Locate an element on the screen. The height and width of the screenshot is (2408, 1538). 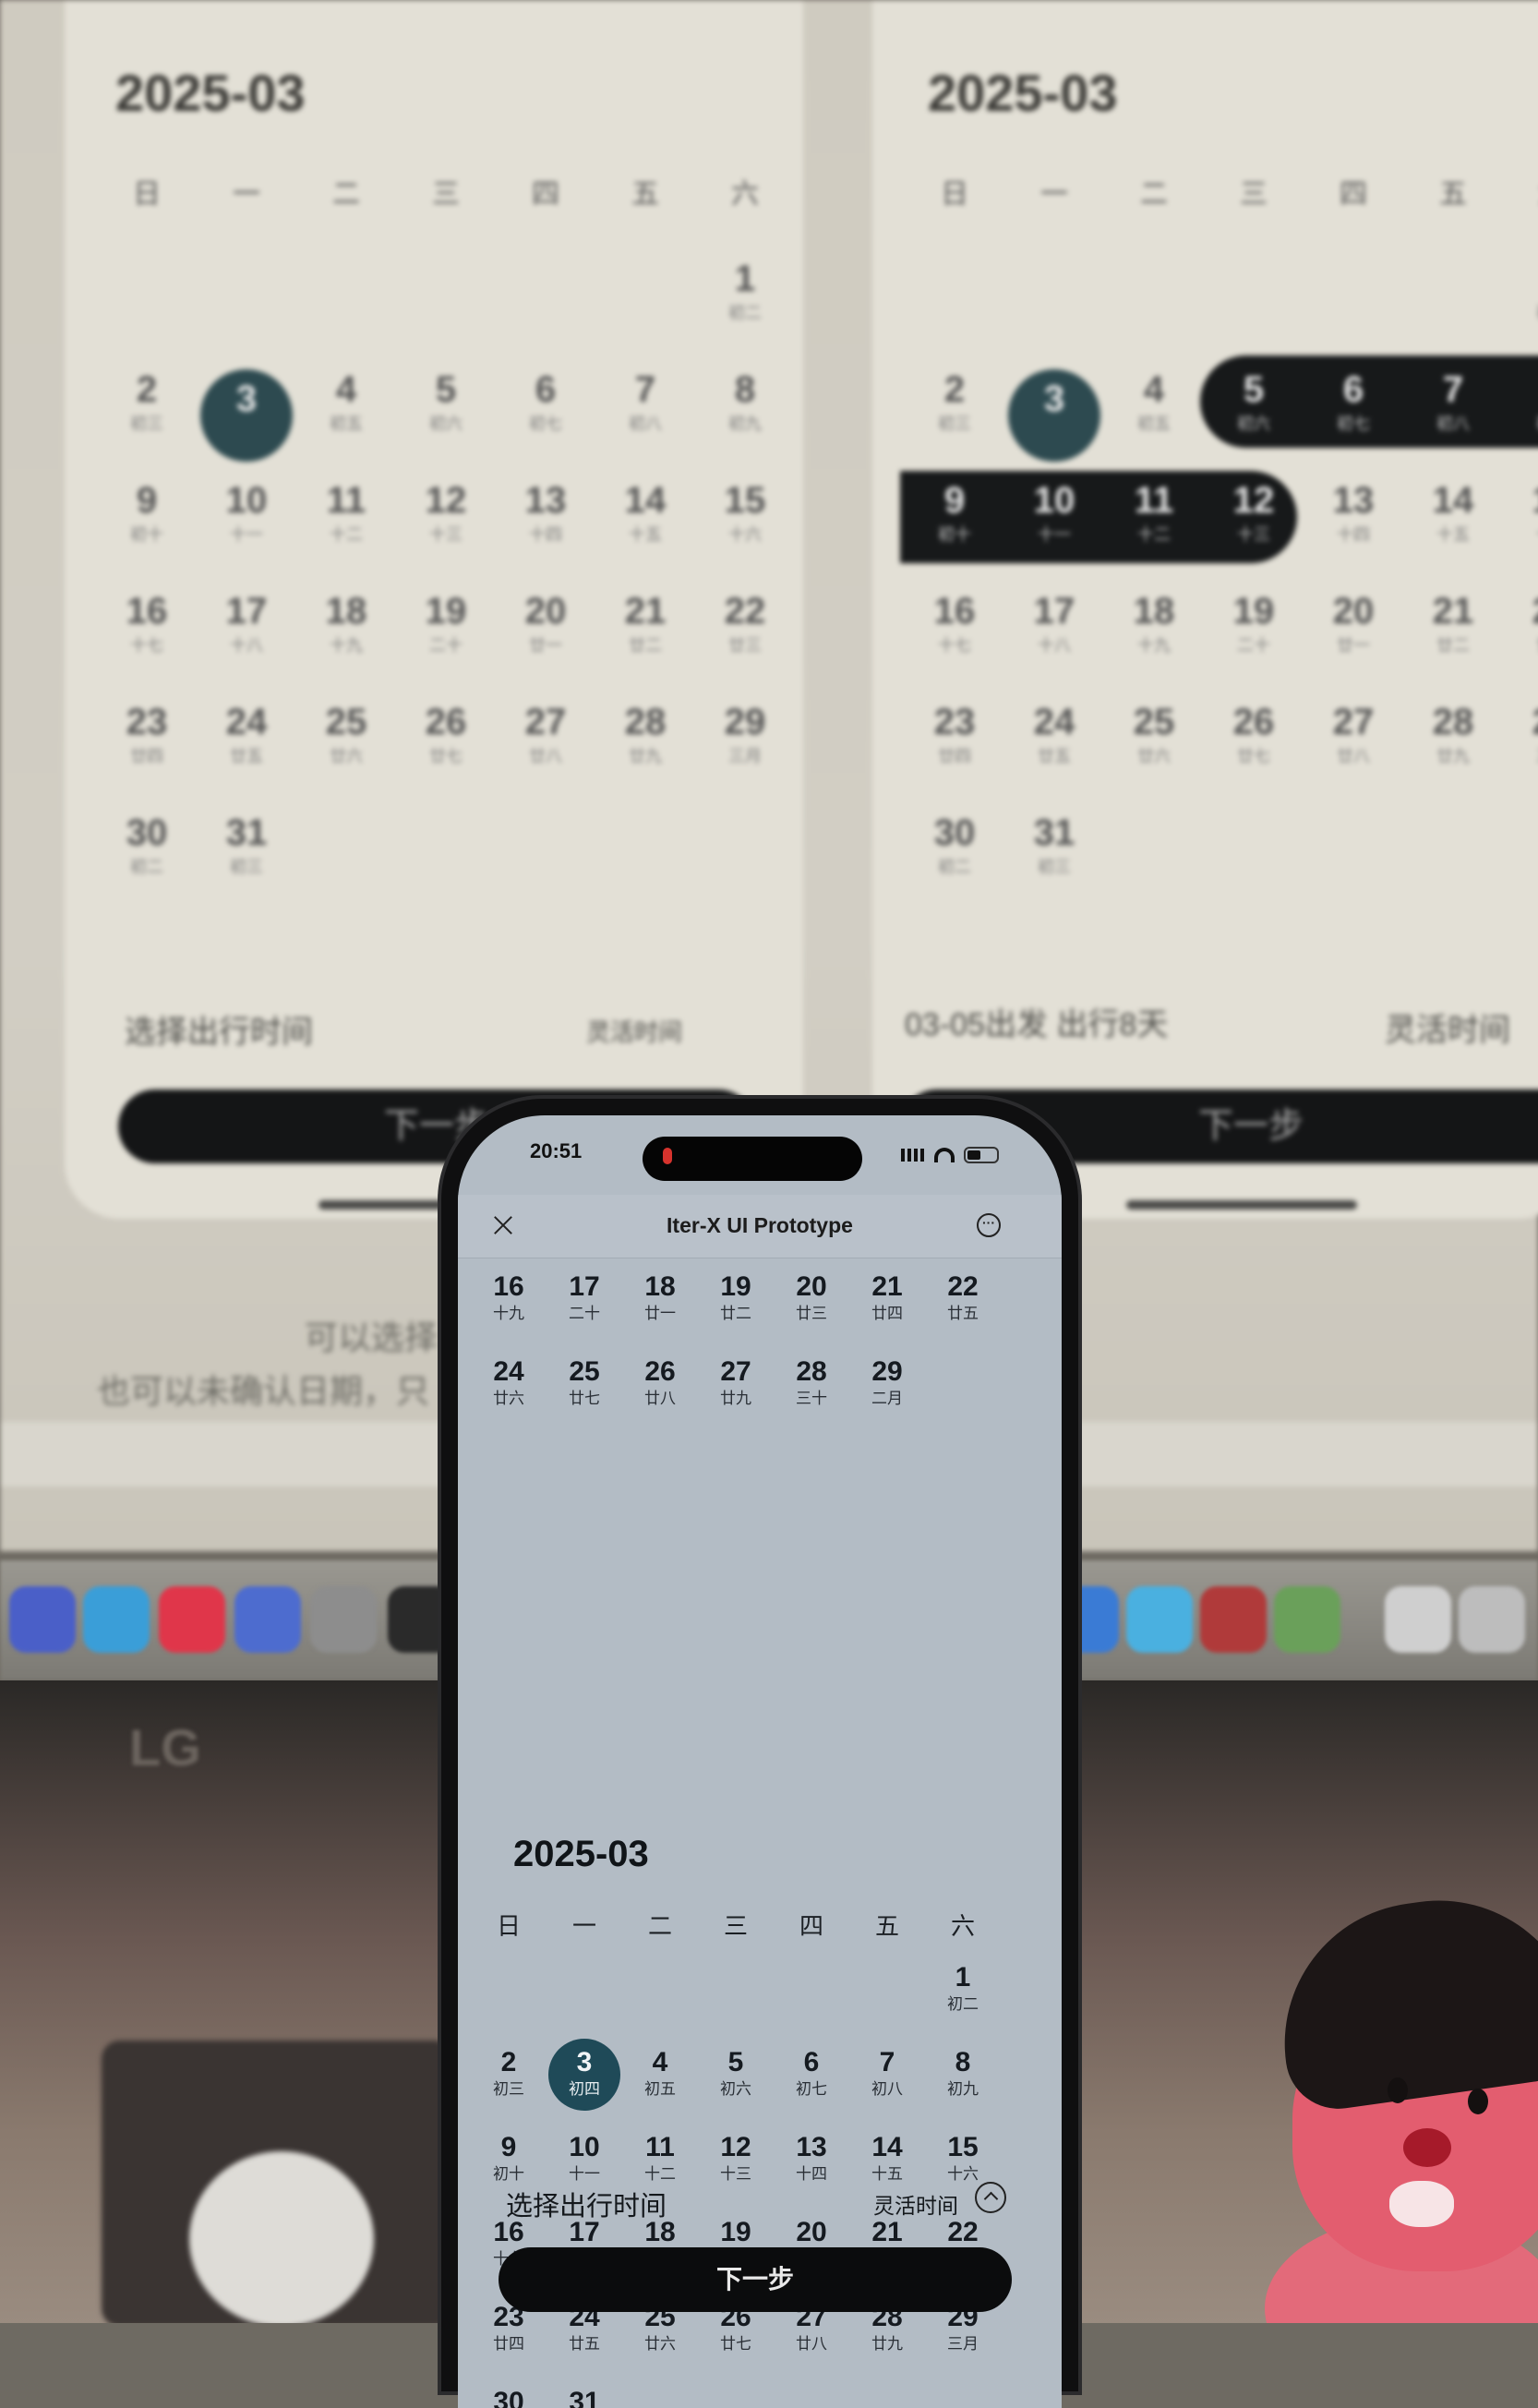
day-cell: 24 廿六 is located at coordinates (509, 1390).